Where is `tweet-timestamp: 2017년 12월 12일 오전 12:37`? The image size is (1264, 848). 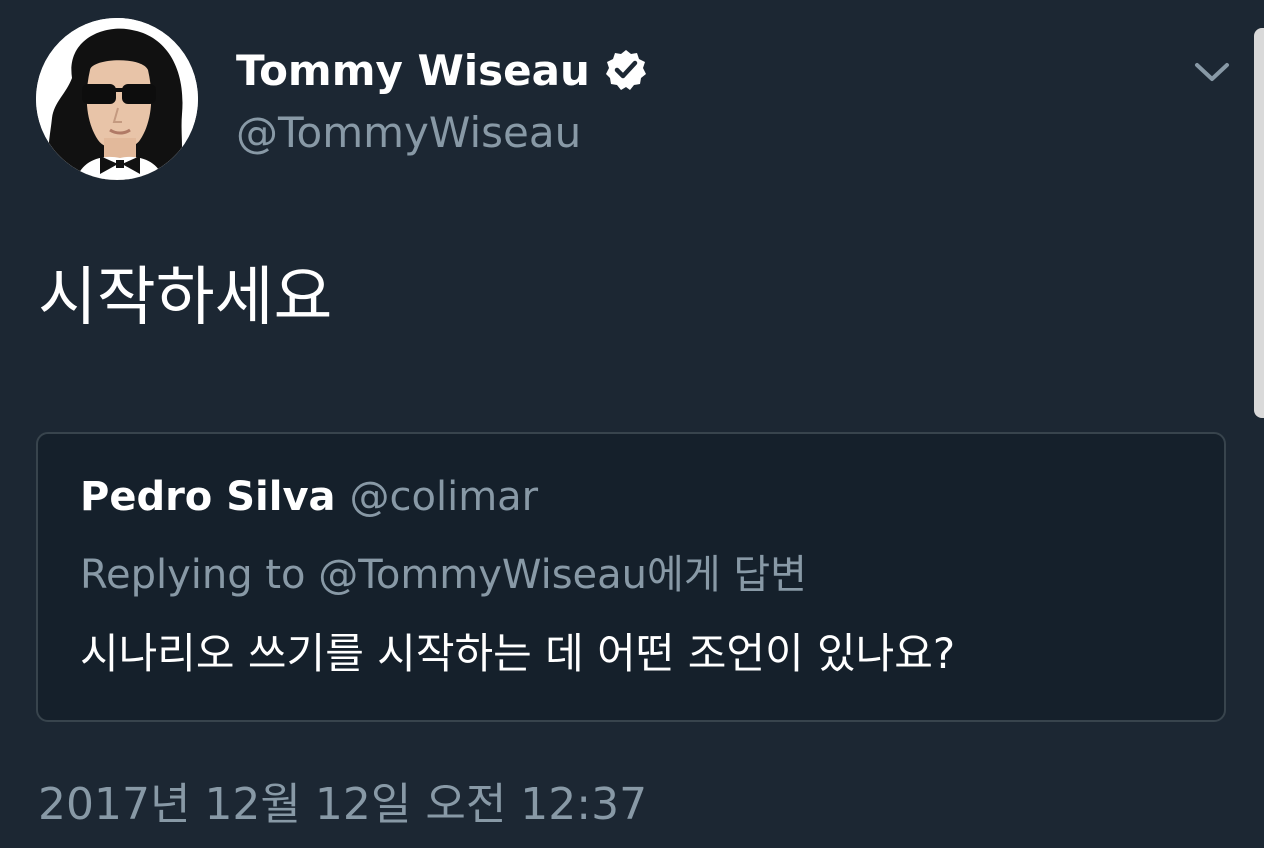
tweet-timestamp: 2017년 12월 12일 오전 12:37 is located at coordinates (343, 804).